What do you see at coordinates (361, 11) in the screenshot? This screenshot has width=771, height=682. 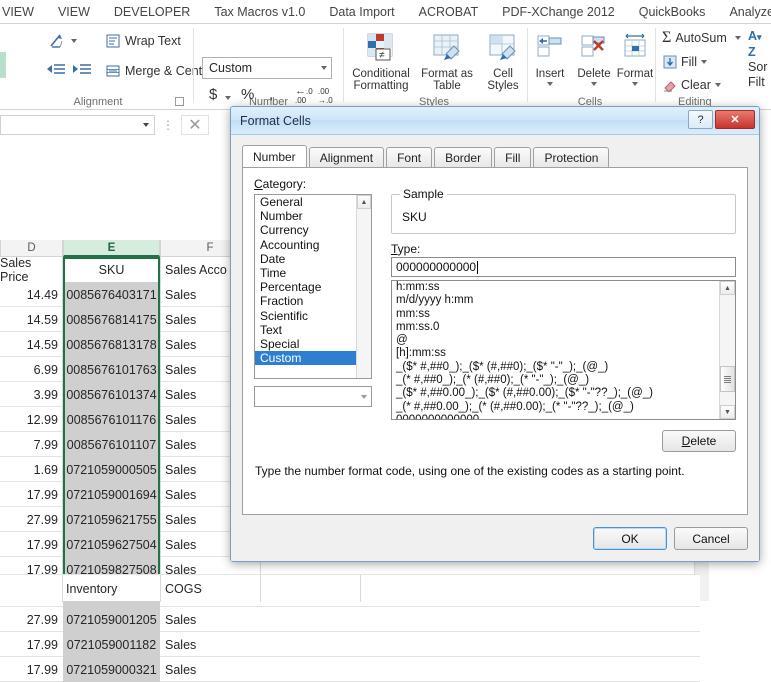 I see `ribbon-tab-data-import: Data Import` at bounding box center [361, 11].